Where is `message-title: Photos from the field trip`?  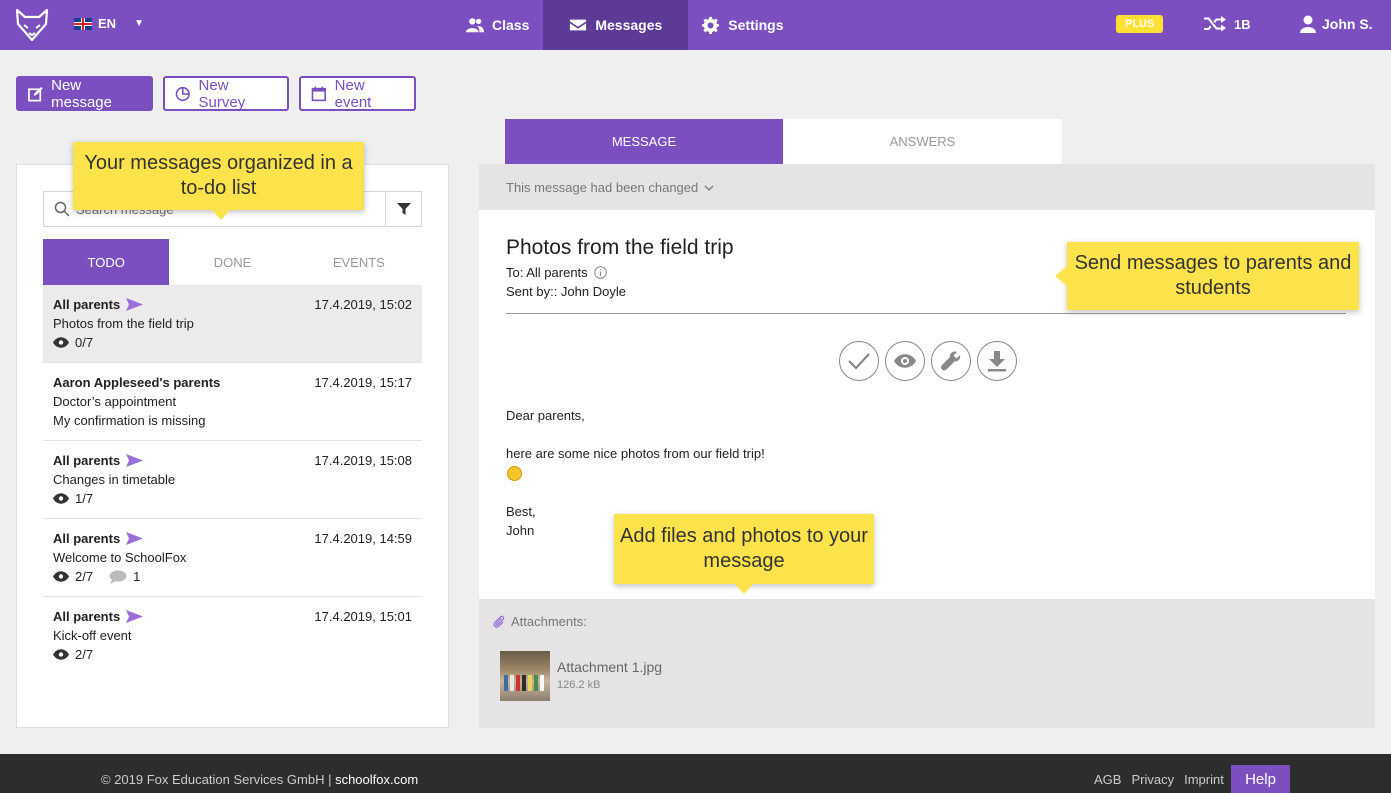 message-title: Photos from the field trip is located at coordinates (620, 247).